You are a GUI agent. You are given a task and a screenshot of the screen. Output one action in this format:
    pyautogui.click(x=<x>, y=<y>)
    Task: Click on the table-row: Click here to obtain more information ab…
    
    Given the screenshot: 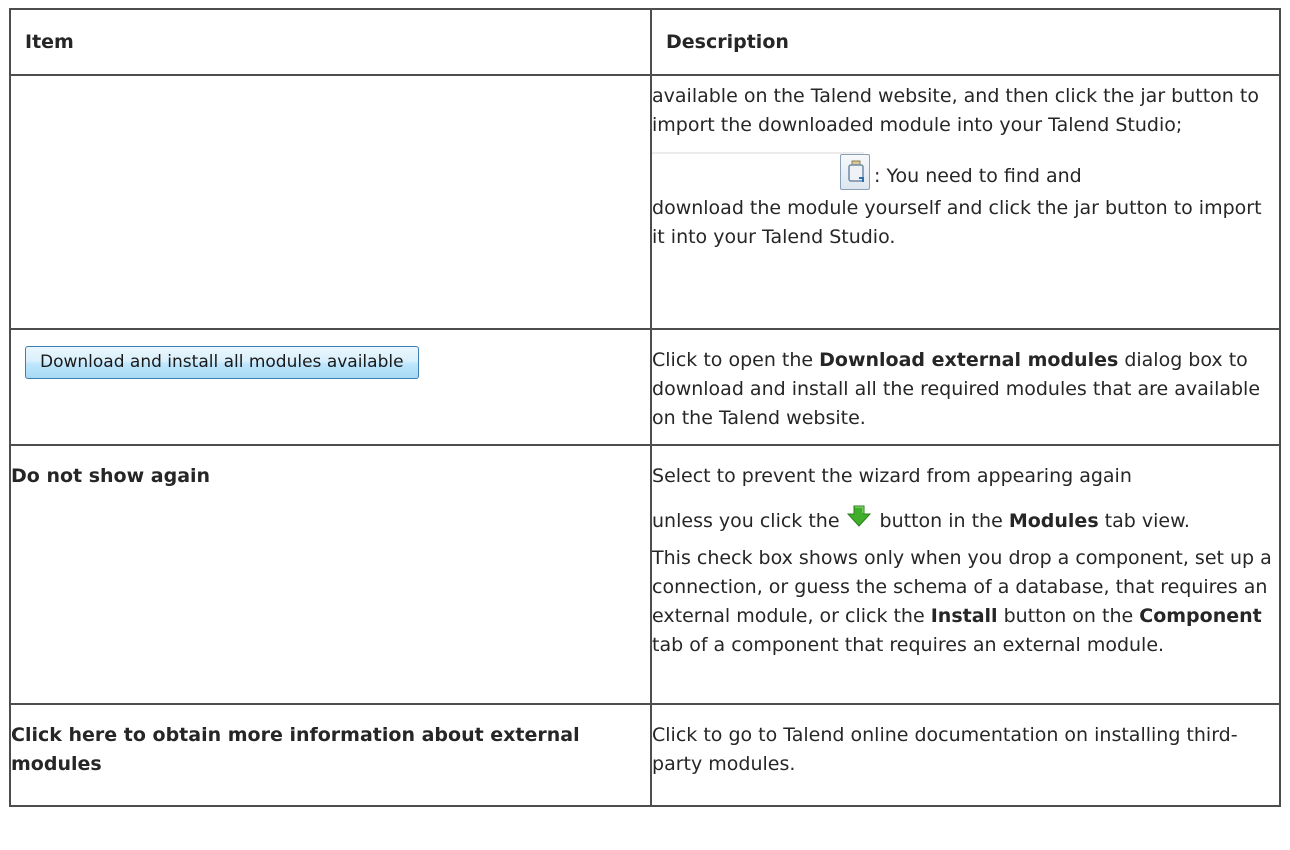 What is the action you would take?
    pyautogui.click(x=644, y=755)
    